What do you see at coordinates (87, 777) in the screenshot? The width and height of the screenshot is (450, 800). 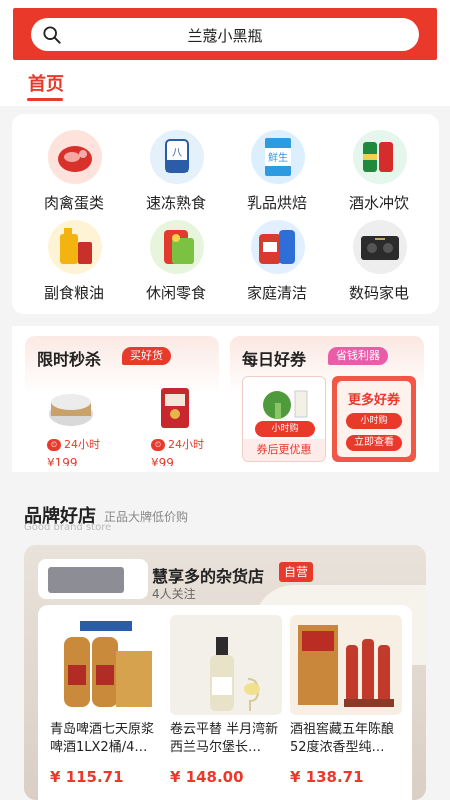 I see `product-price: ¥ 115.71` at bounding box center [87, 777].